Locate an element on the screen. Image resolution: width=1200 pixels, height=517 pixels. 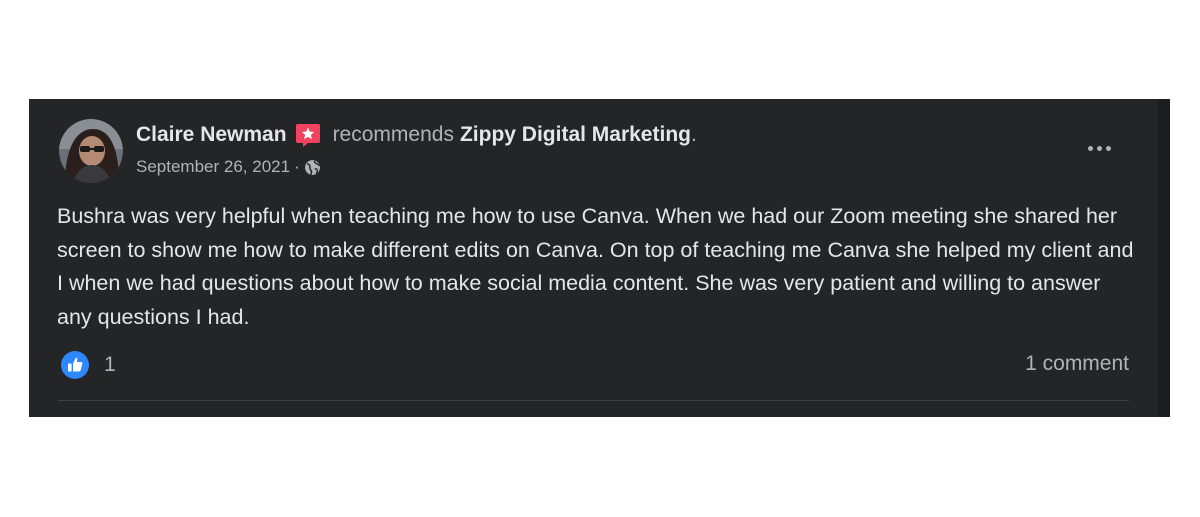
globe-icon is located at coordinates (312, 167).